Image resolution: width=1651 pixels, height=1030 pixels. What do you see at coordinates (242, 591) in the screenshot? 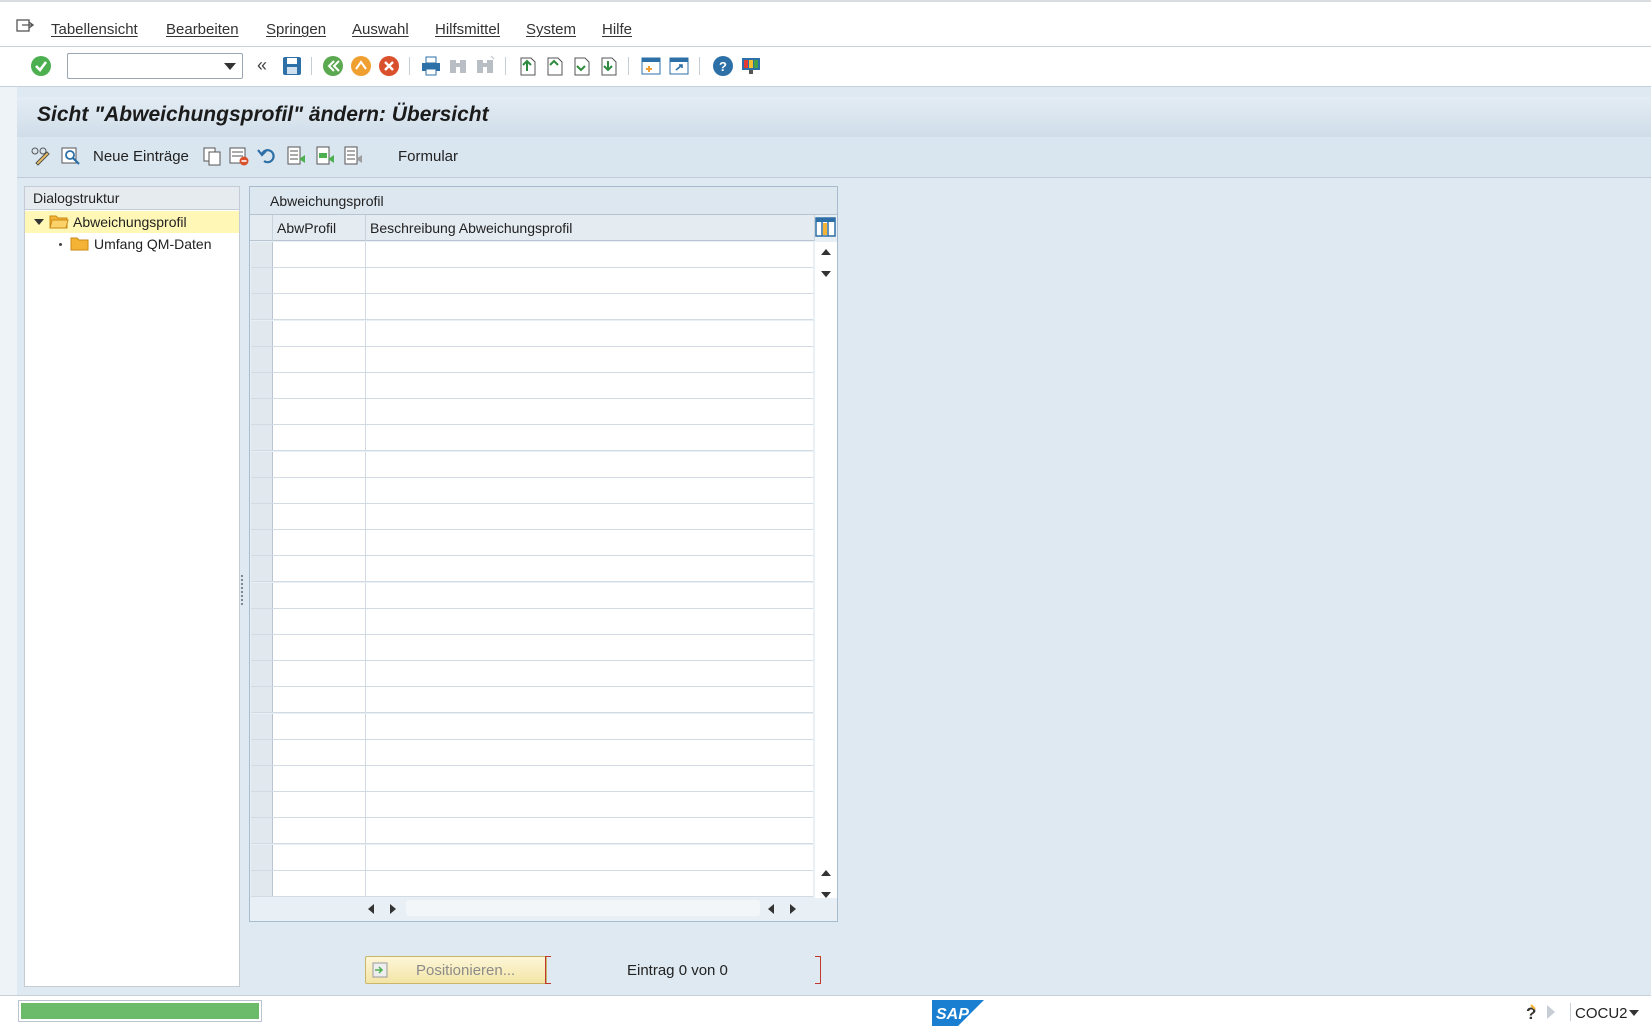
I see `pane-splitter` at bounding box center [242, 591].